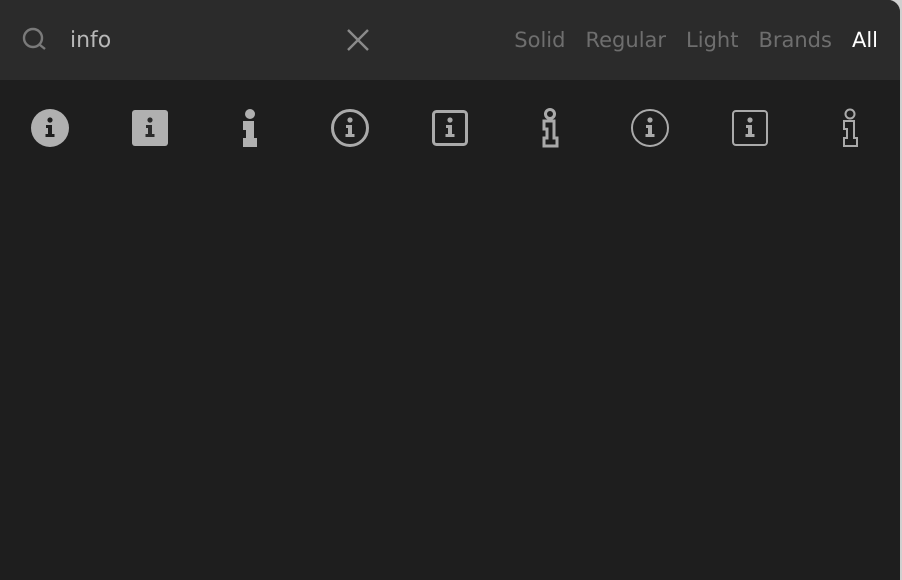  What do you see at coordinates (625, 40) in the screenshot?
I see `style-tab: Regular` at bounding box center [625, 40].